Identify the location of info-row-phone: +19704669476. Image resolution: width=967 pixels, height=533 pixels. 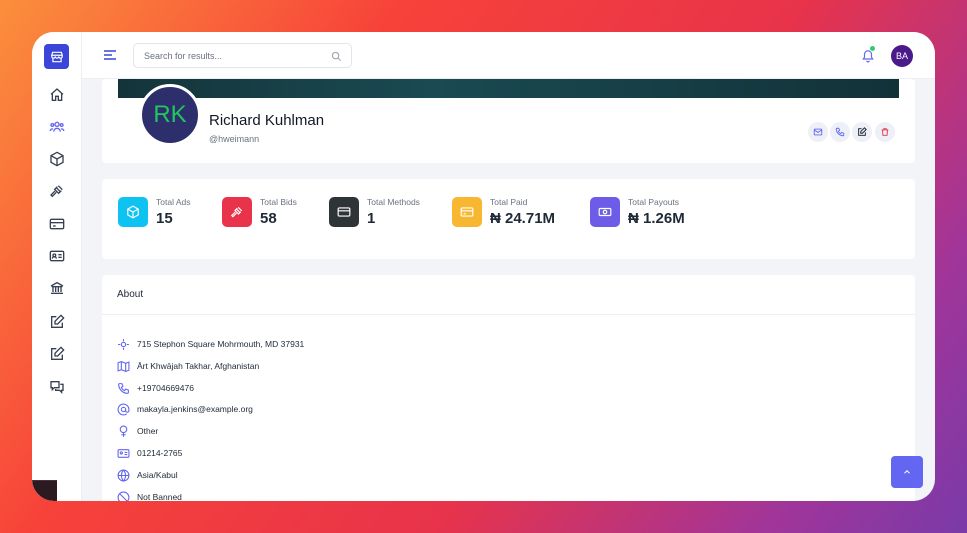
(155, 388).